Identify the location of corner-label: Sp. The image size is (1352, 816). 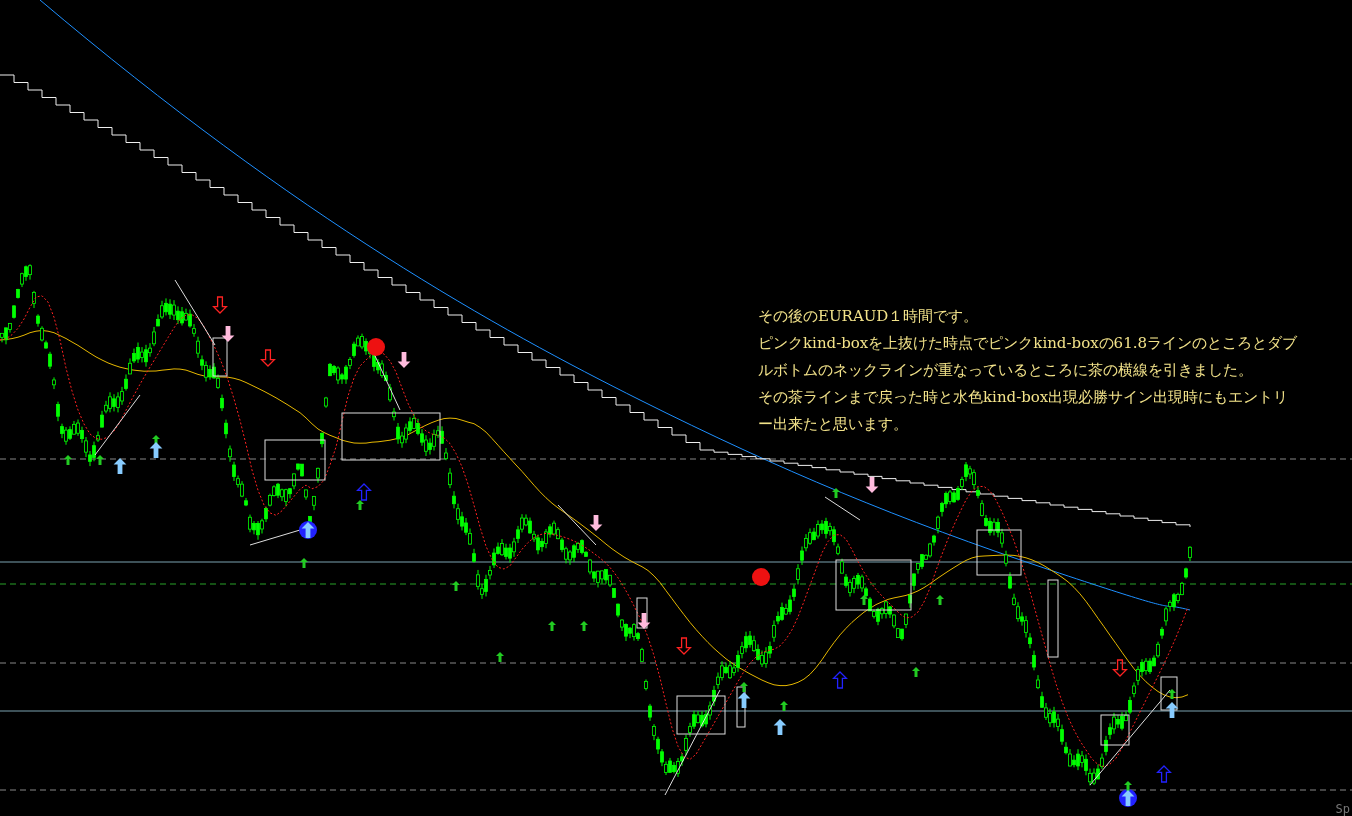
(1342, 809).